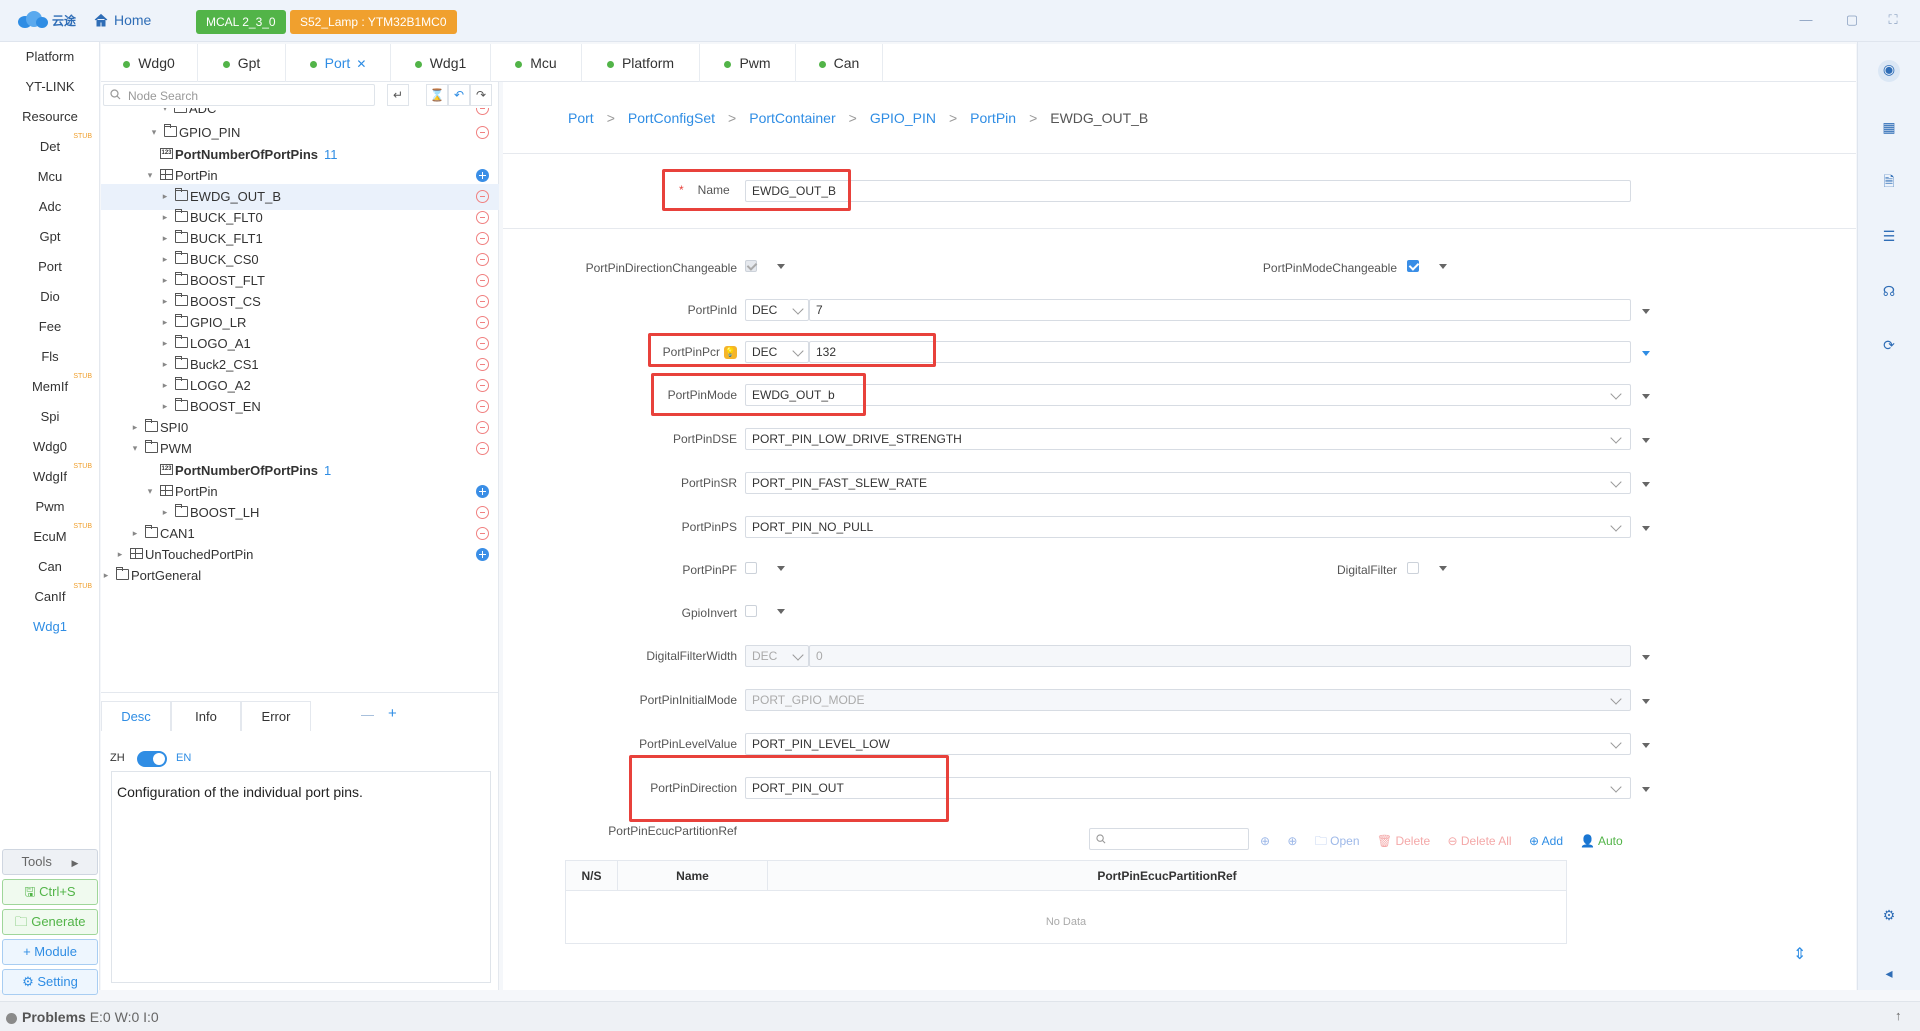  I want to click on dse-select: PORT_PIN_LOW_DRIVE_STRENGTH, so click(1188, 439).